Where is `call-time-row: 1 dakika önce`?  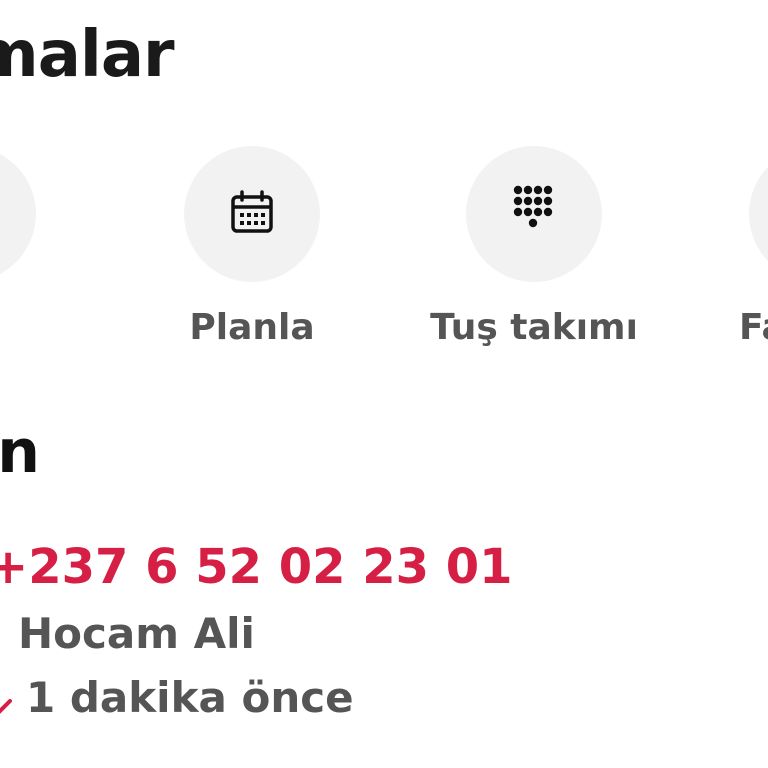
call-time-row: 1 dakika önce is located at coordinates (177, 698).